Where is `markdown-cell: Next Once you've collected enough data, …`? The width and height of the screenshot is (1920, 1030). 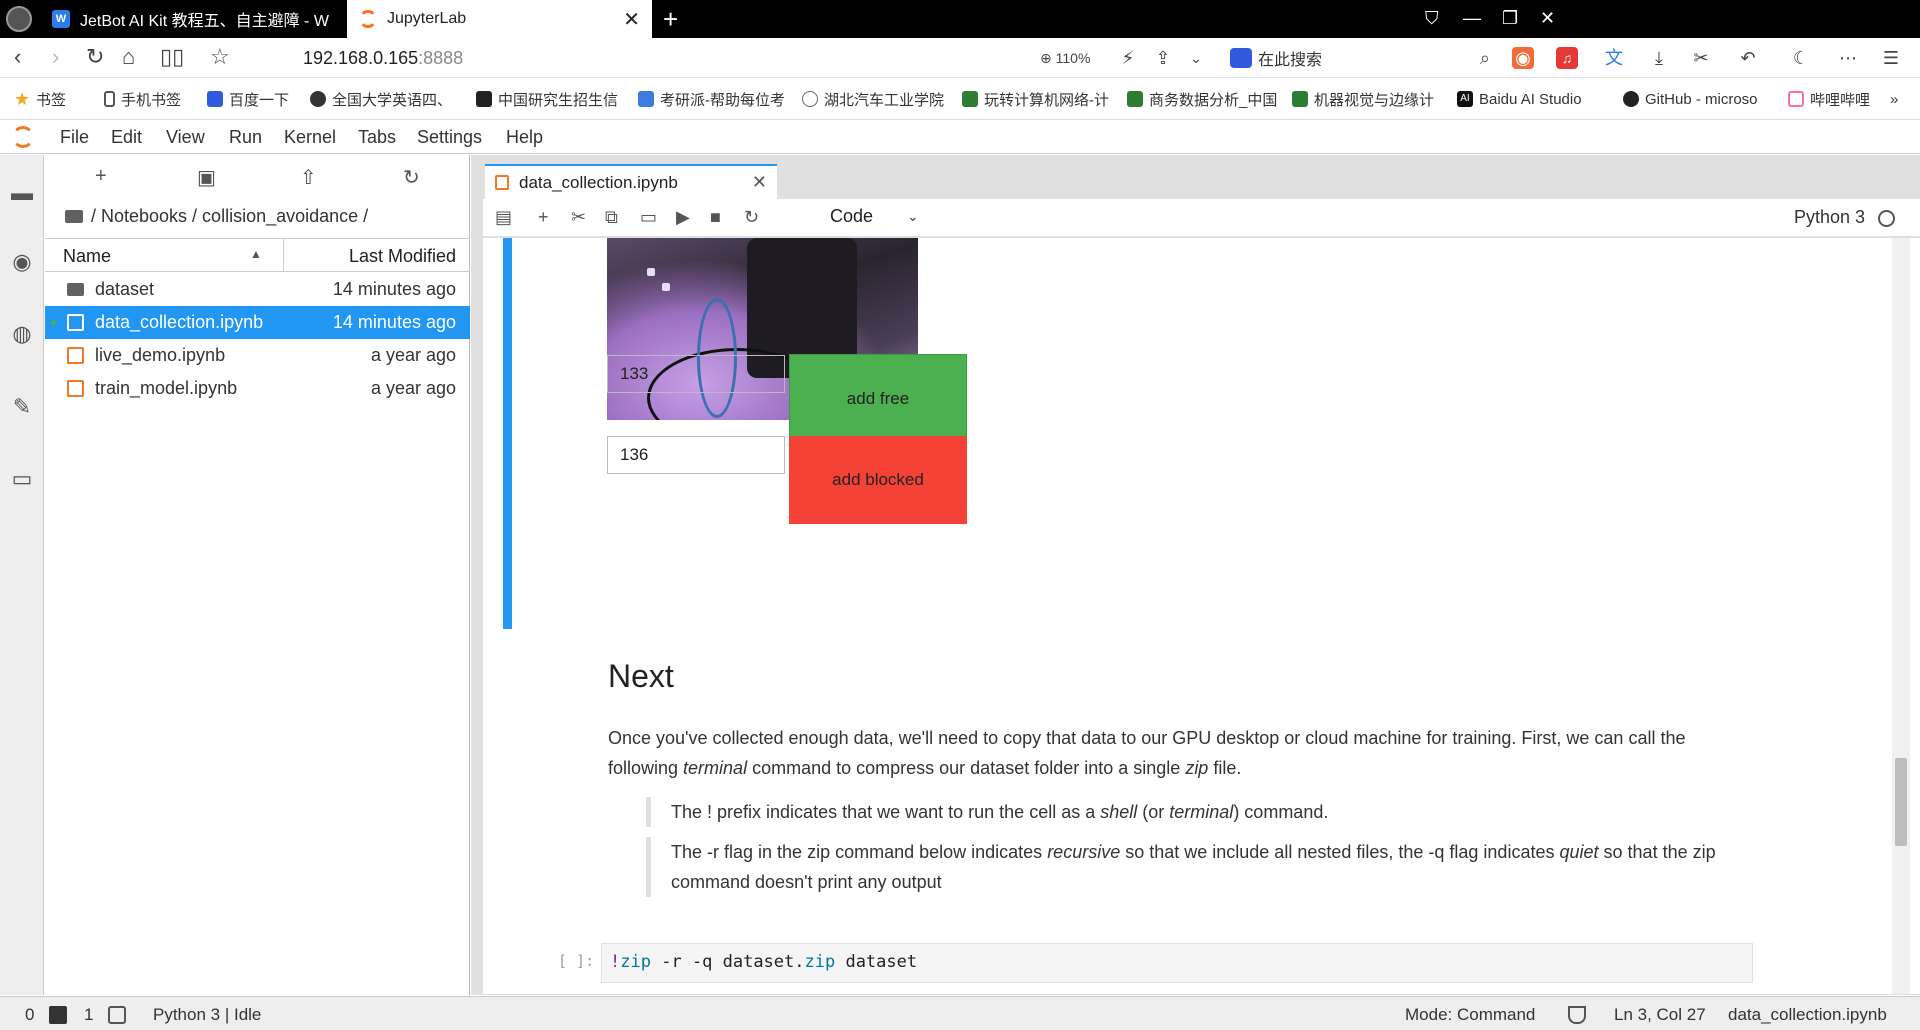
markdown-cell: Next Once you've collected enough data, … is located at coordinates (1180, 777).